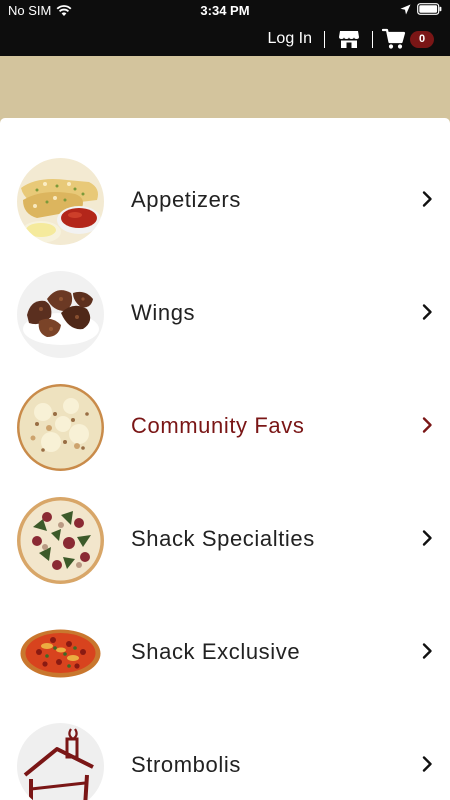  I want to click on cart-icon, so click(394, 39).